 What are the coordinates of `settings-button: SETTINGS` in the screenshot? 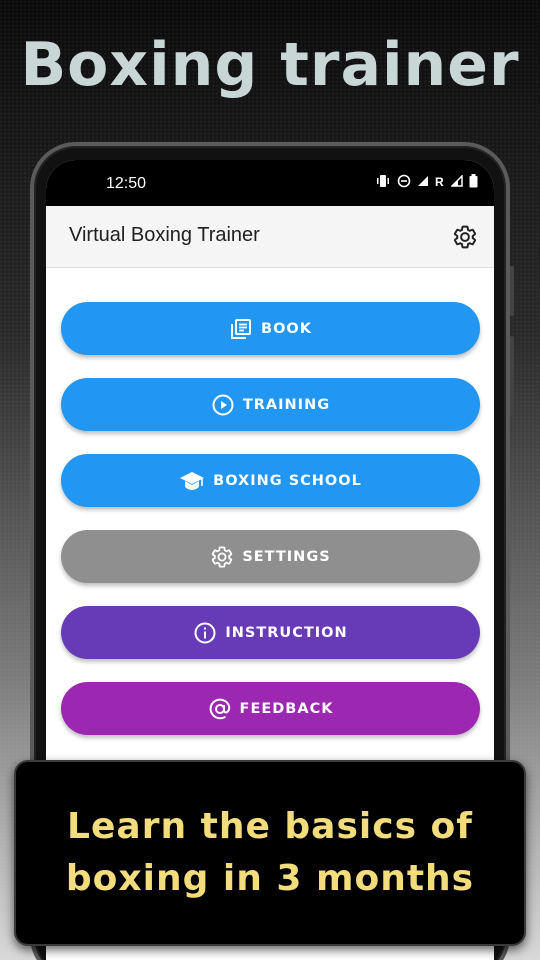 It's located at (270, 556).